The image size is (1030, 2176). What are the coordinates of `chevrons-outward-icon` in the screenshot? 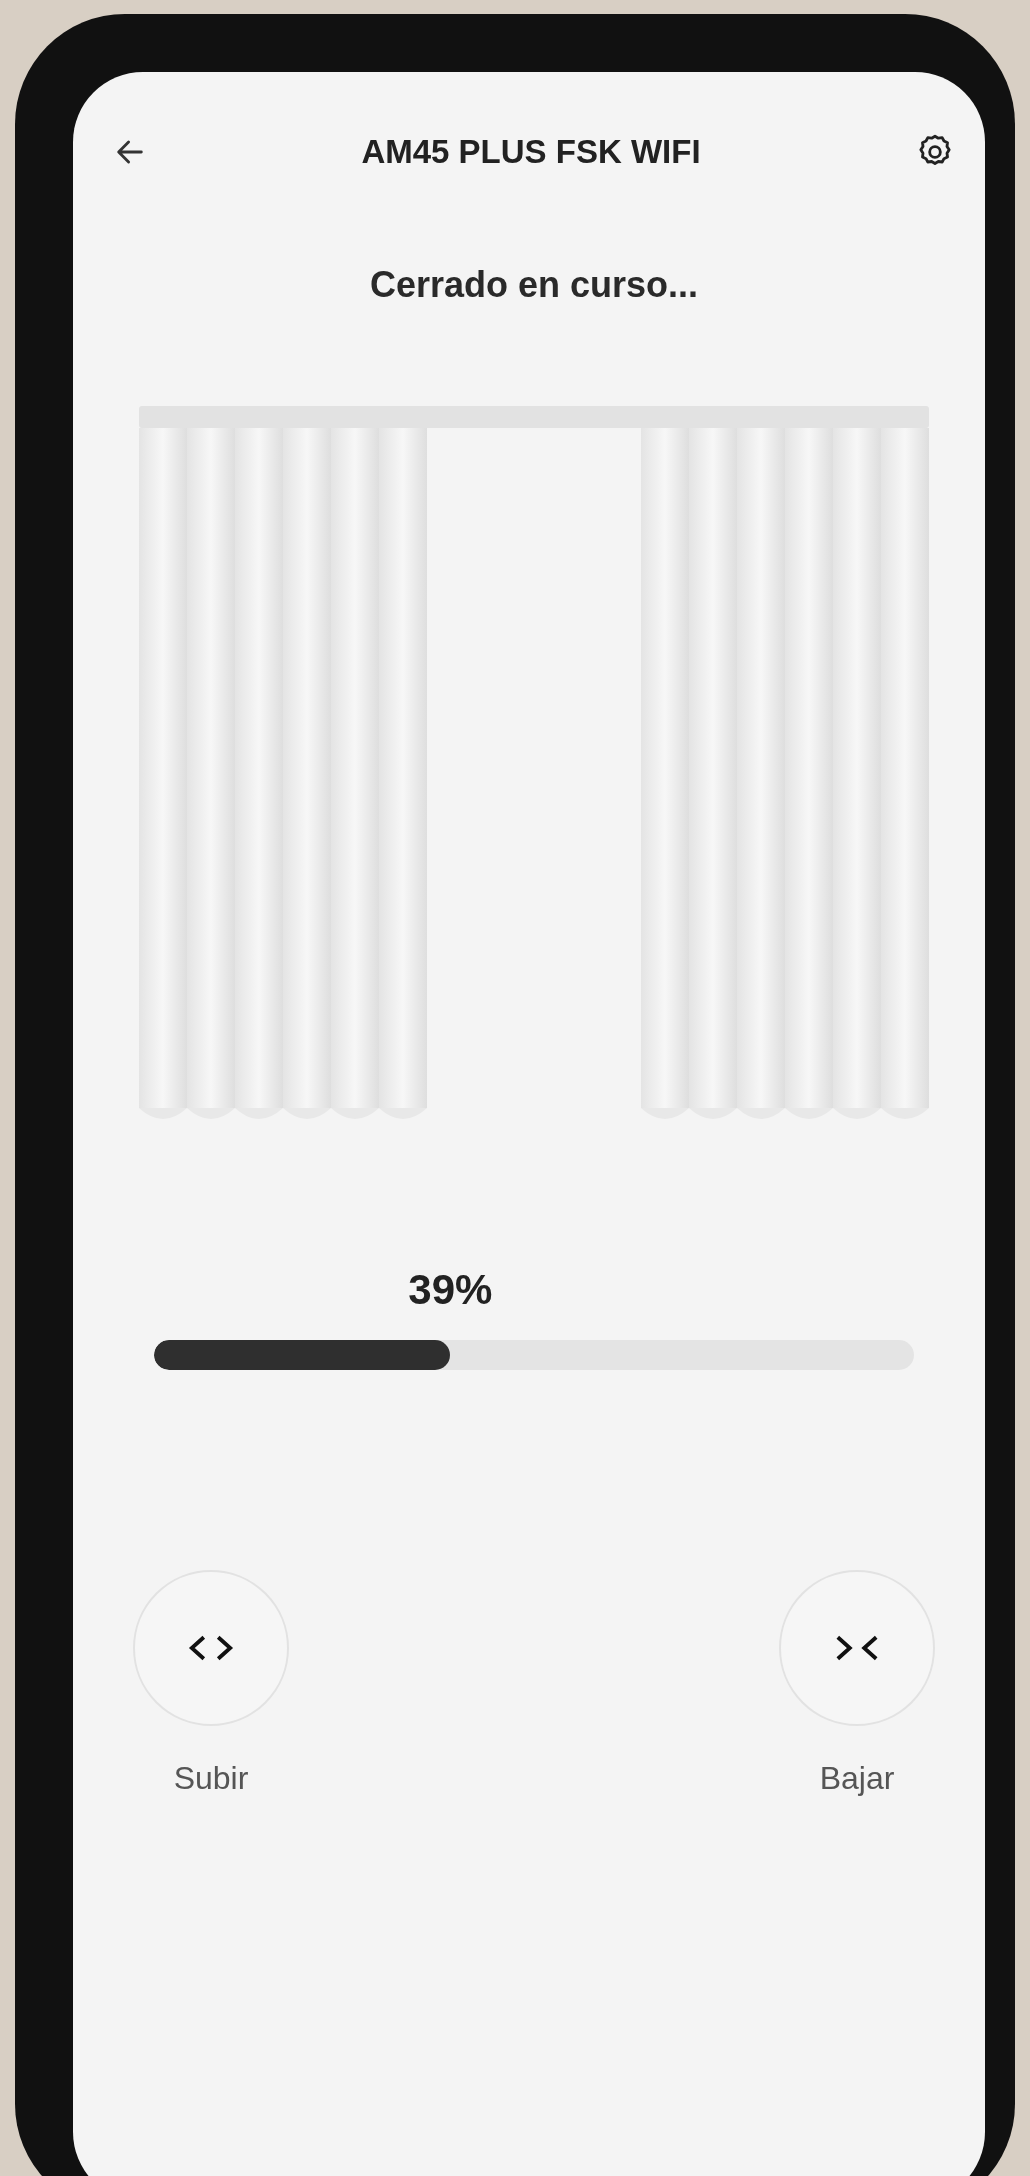 It's located at (211, 1648).